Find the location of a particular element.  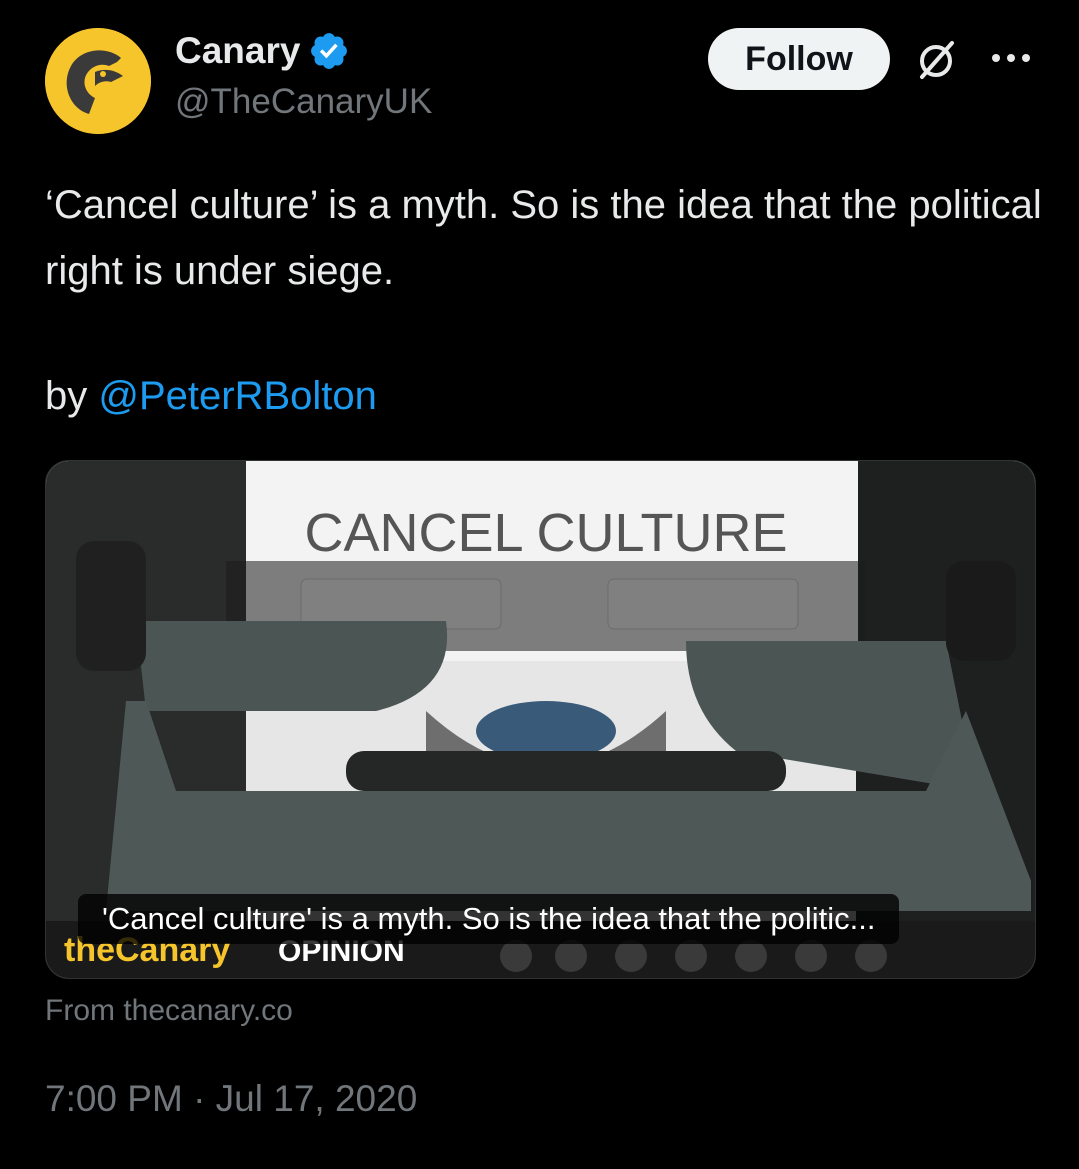

card-source: From thecanary.co is located at coordinates (169, 1011).